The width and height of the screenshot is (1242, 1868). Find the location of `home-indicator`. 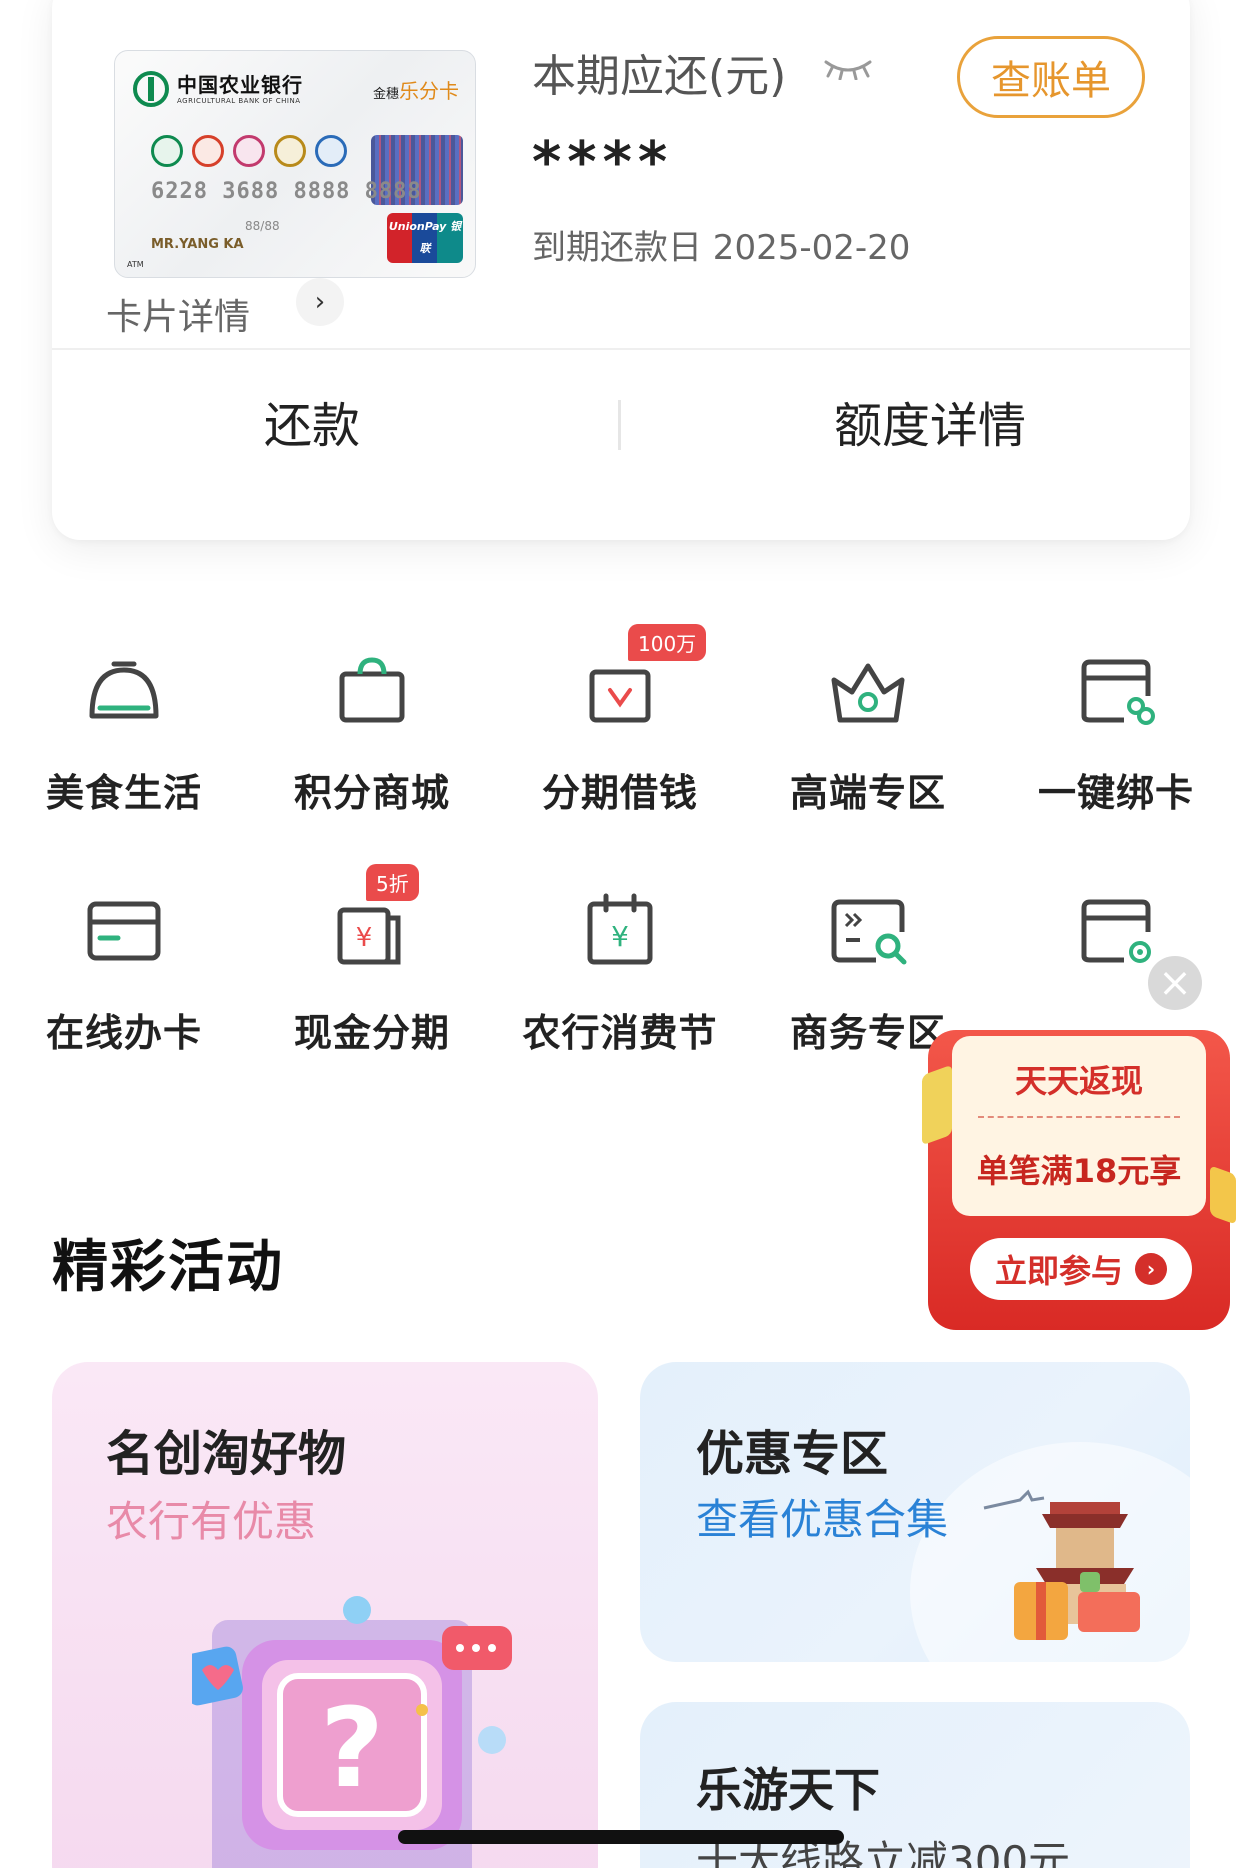

home-indicator is located at coordinates (621, 1837).